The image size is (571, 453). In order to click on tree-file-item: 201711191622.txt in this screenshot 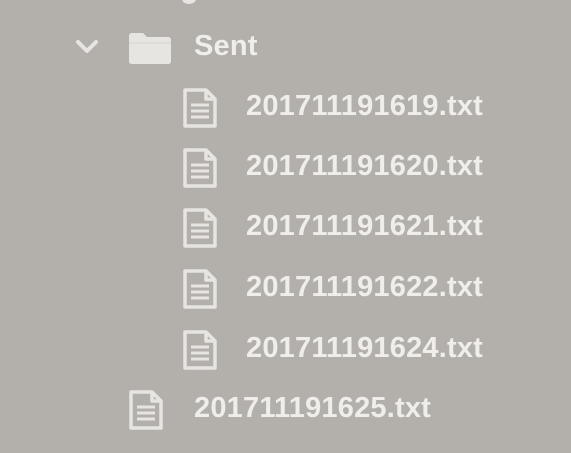, I will do `click(285, 289)`.